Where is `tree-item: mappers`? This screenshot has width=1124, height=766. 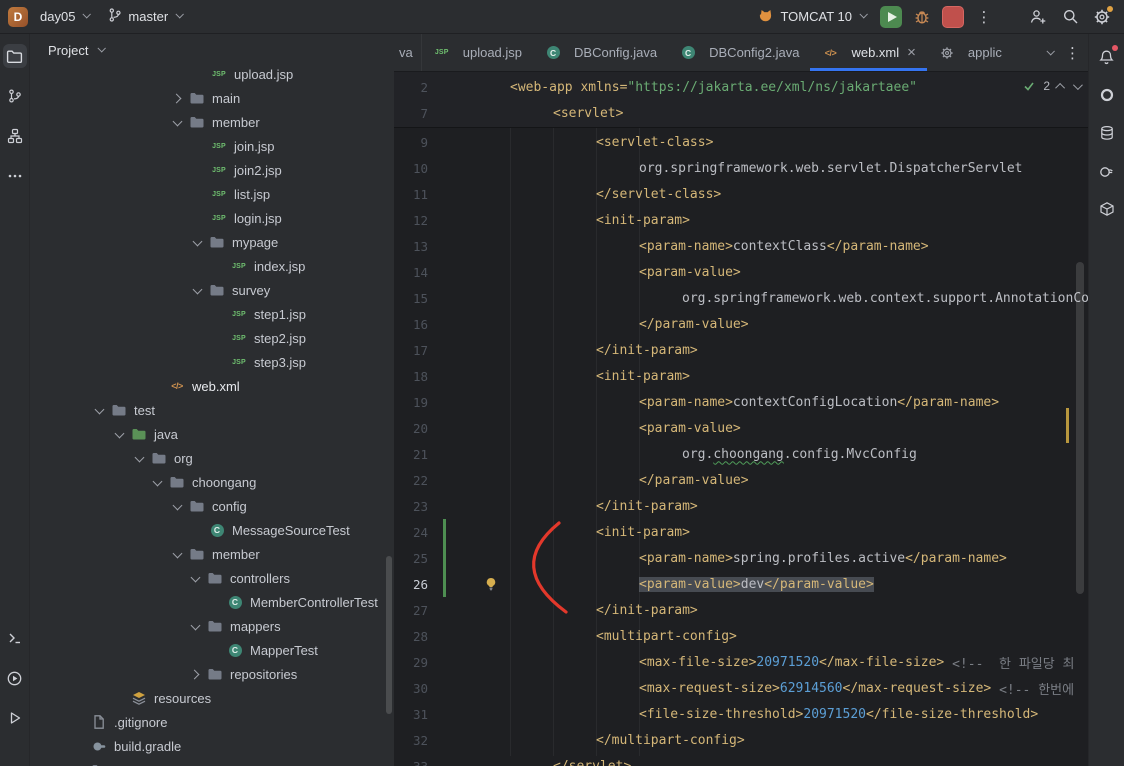
tree-item: mappers is located at coordinates (212, 626).